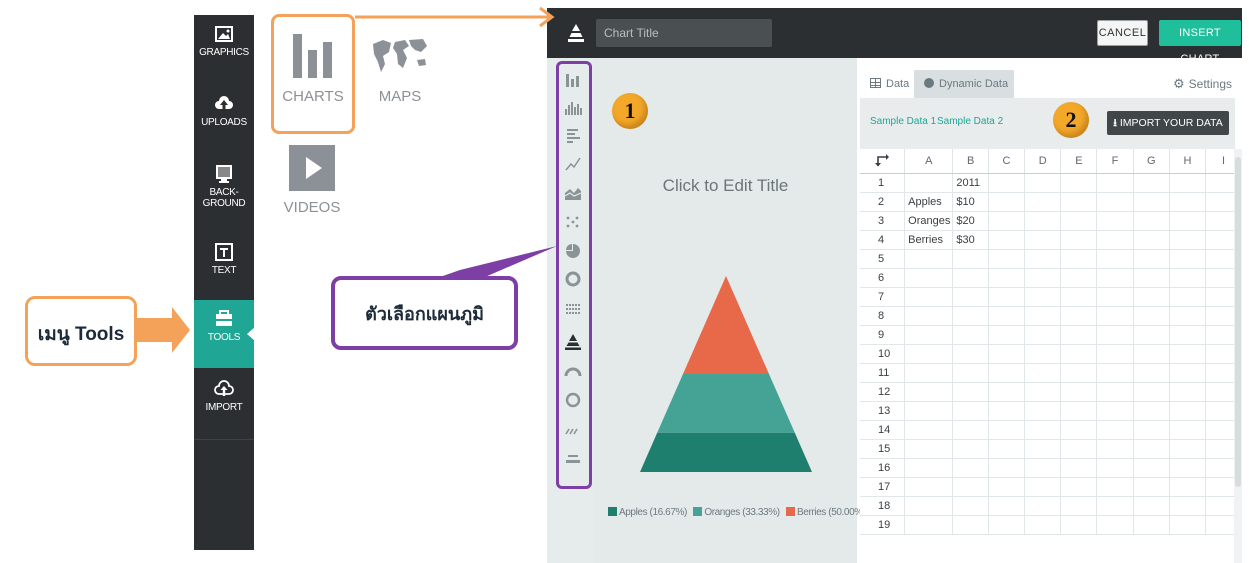 Image resolution: width=1249 pixels, height=563 pixels. I want to click on chart-options-pointer, so click(498, 261).